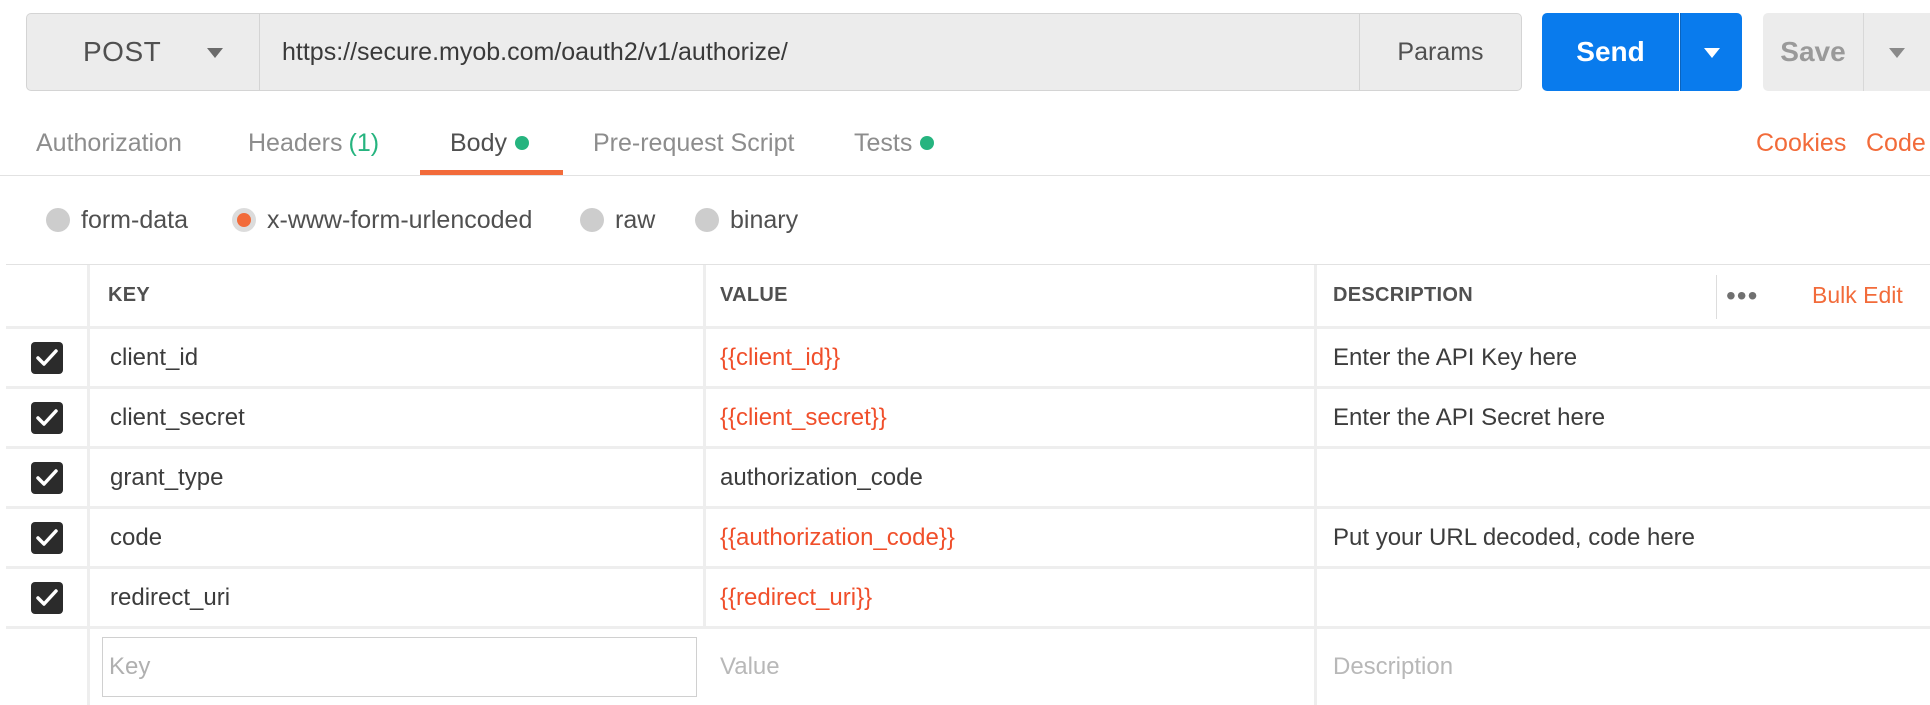  I want to click on cookies-label: Cookies, so click(1801, 142).